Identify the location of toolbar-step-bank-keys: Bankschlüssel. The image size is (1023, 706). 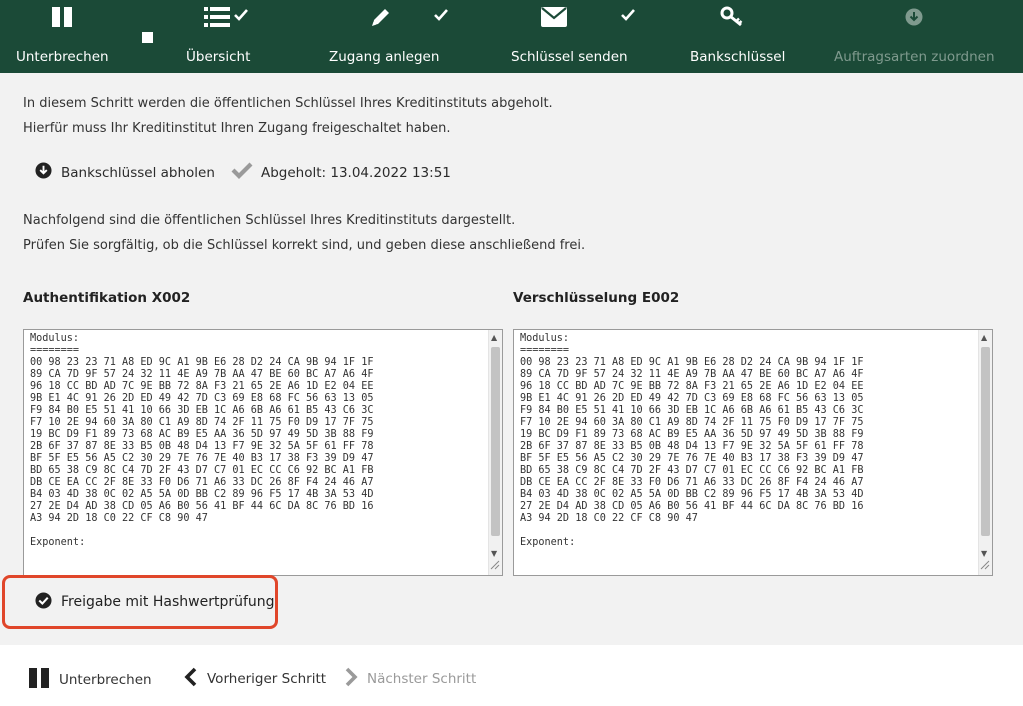
(743, 36).